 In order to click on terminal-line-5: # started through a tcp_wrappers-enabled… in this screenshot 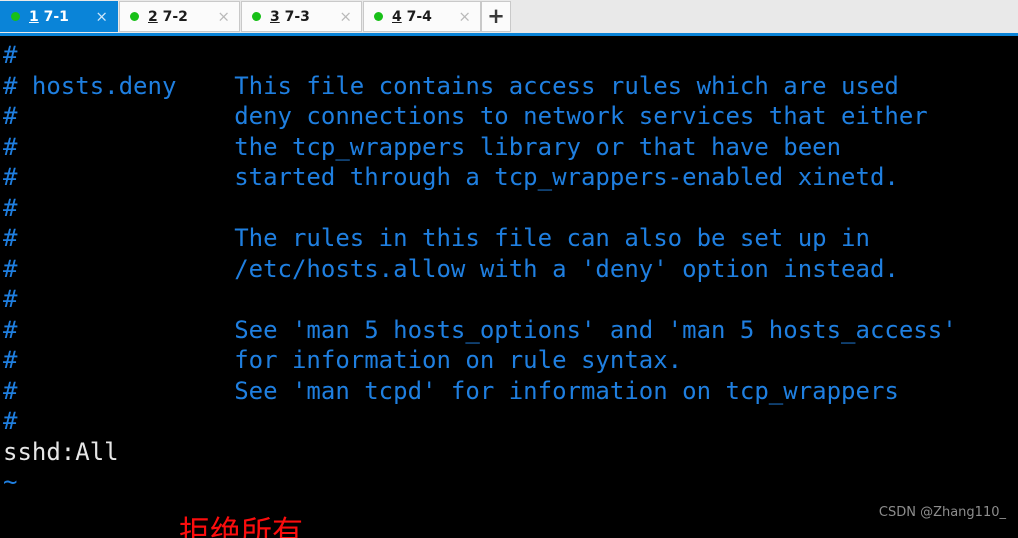, I will do `click(451, 177)`.